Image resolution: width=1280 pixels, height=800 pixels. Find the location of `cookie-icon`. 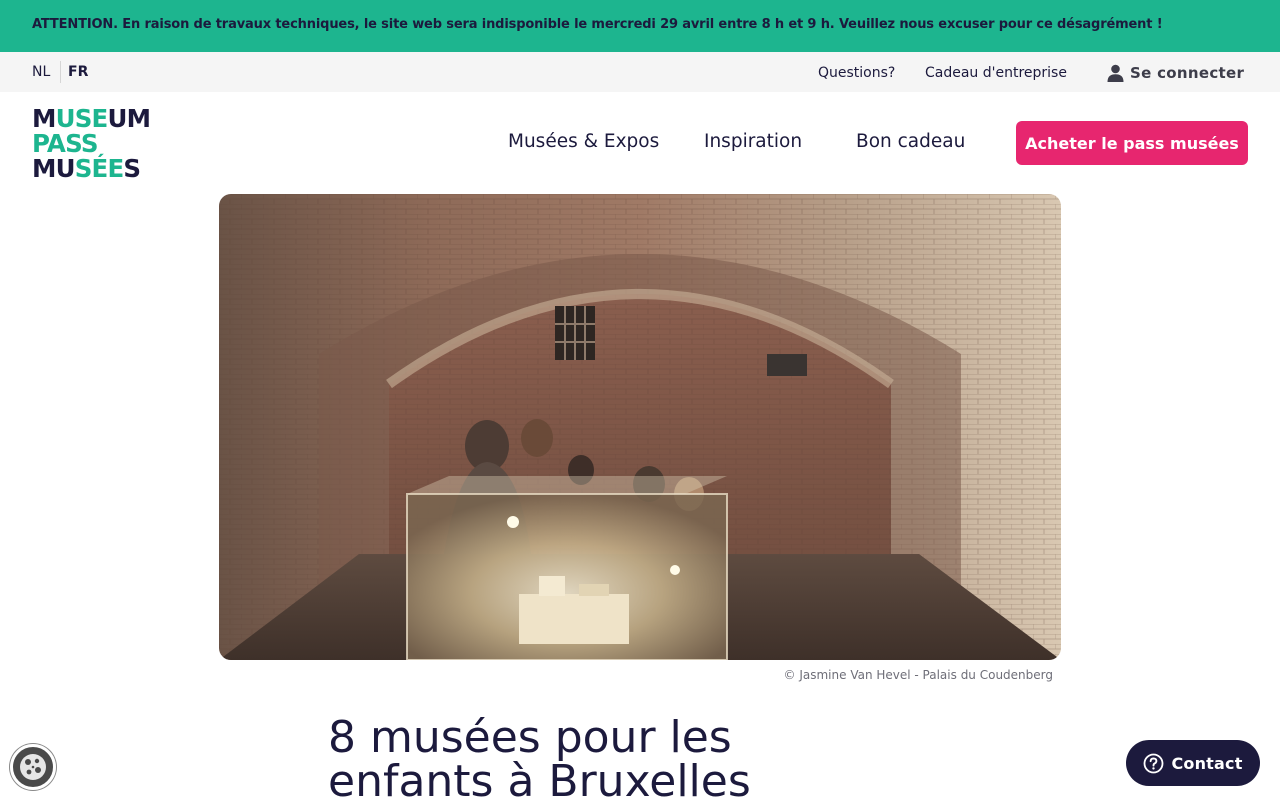

cookie-icon is located at coordinates (33, 767).